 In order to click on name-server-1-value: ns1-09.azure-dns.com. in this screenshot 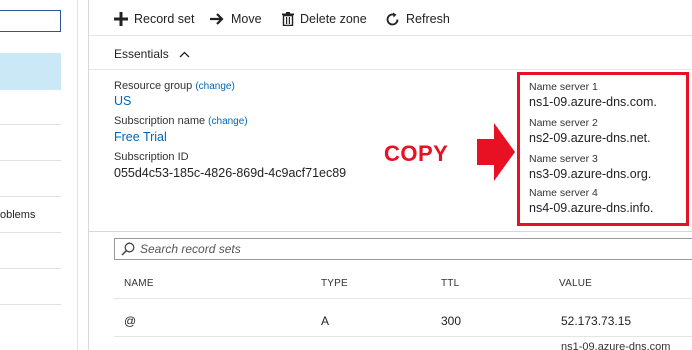, I will do `click(593, 102)`.